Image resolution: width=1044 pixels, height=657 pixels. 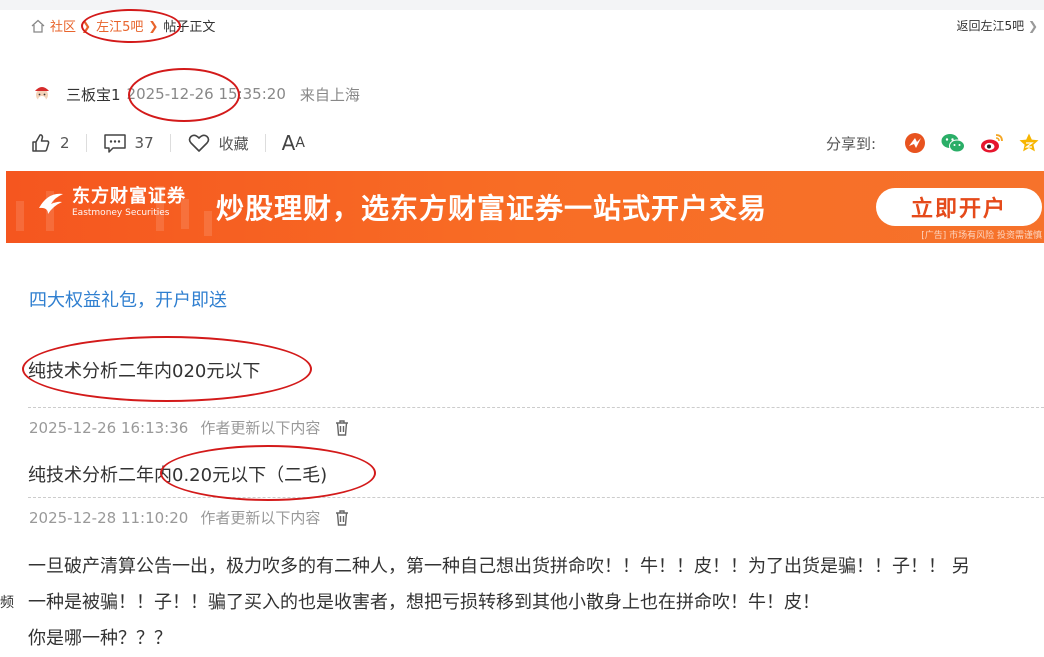 I want to click on share-eastmoney-button, so click(x=915, y=143).